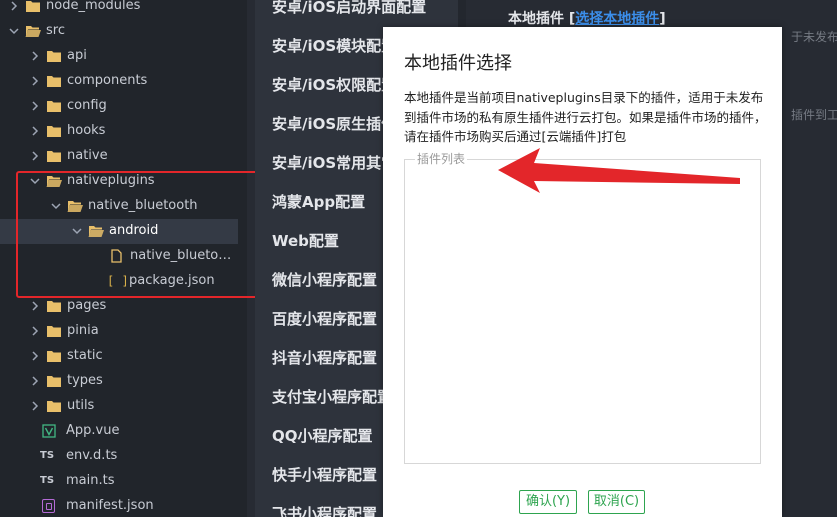 The height and width of the screenshot is (517, 837). What do you see at coordinates (85, 380) in the screenshot?
I see `tree-item-label: types` at bounding box center [85, 380].